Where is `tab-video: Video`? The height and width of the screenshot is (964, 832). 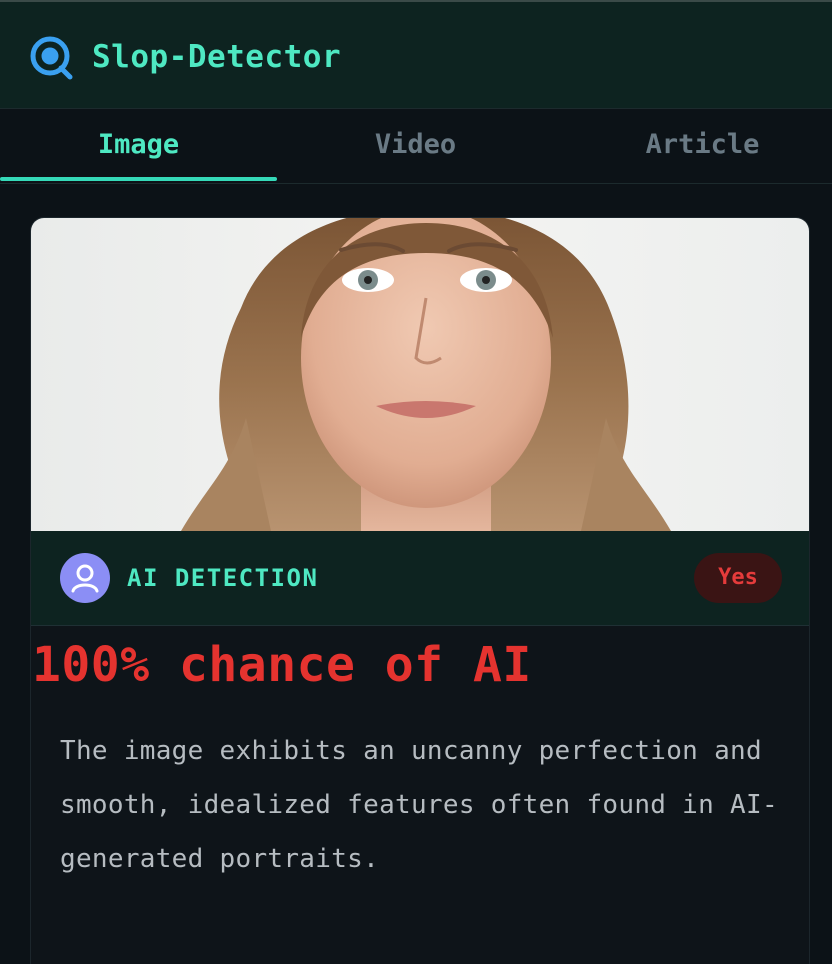 tab-video: Video is located at coordinates (415, 146).